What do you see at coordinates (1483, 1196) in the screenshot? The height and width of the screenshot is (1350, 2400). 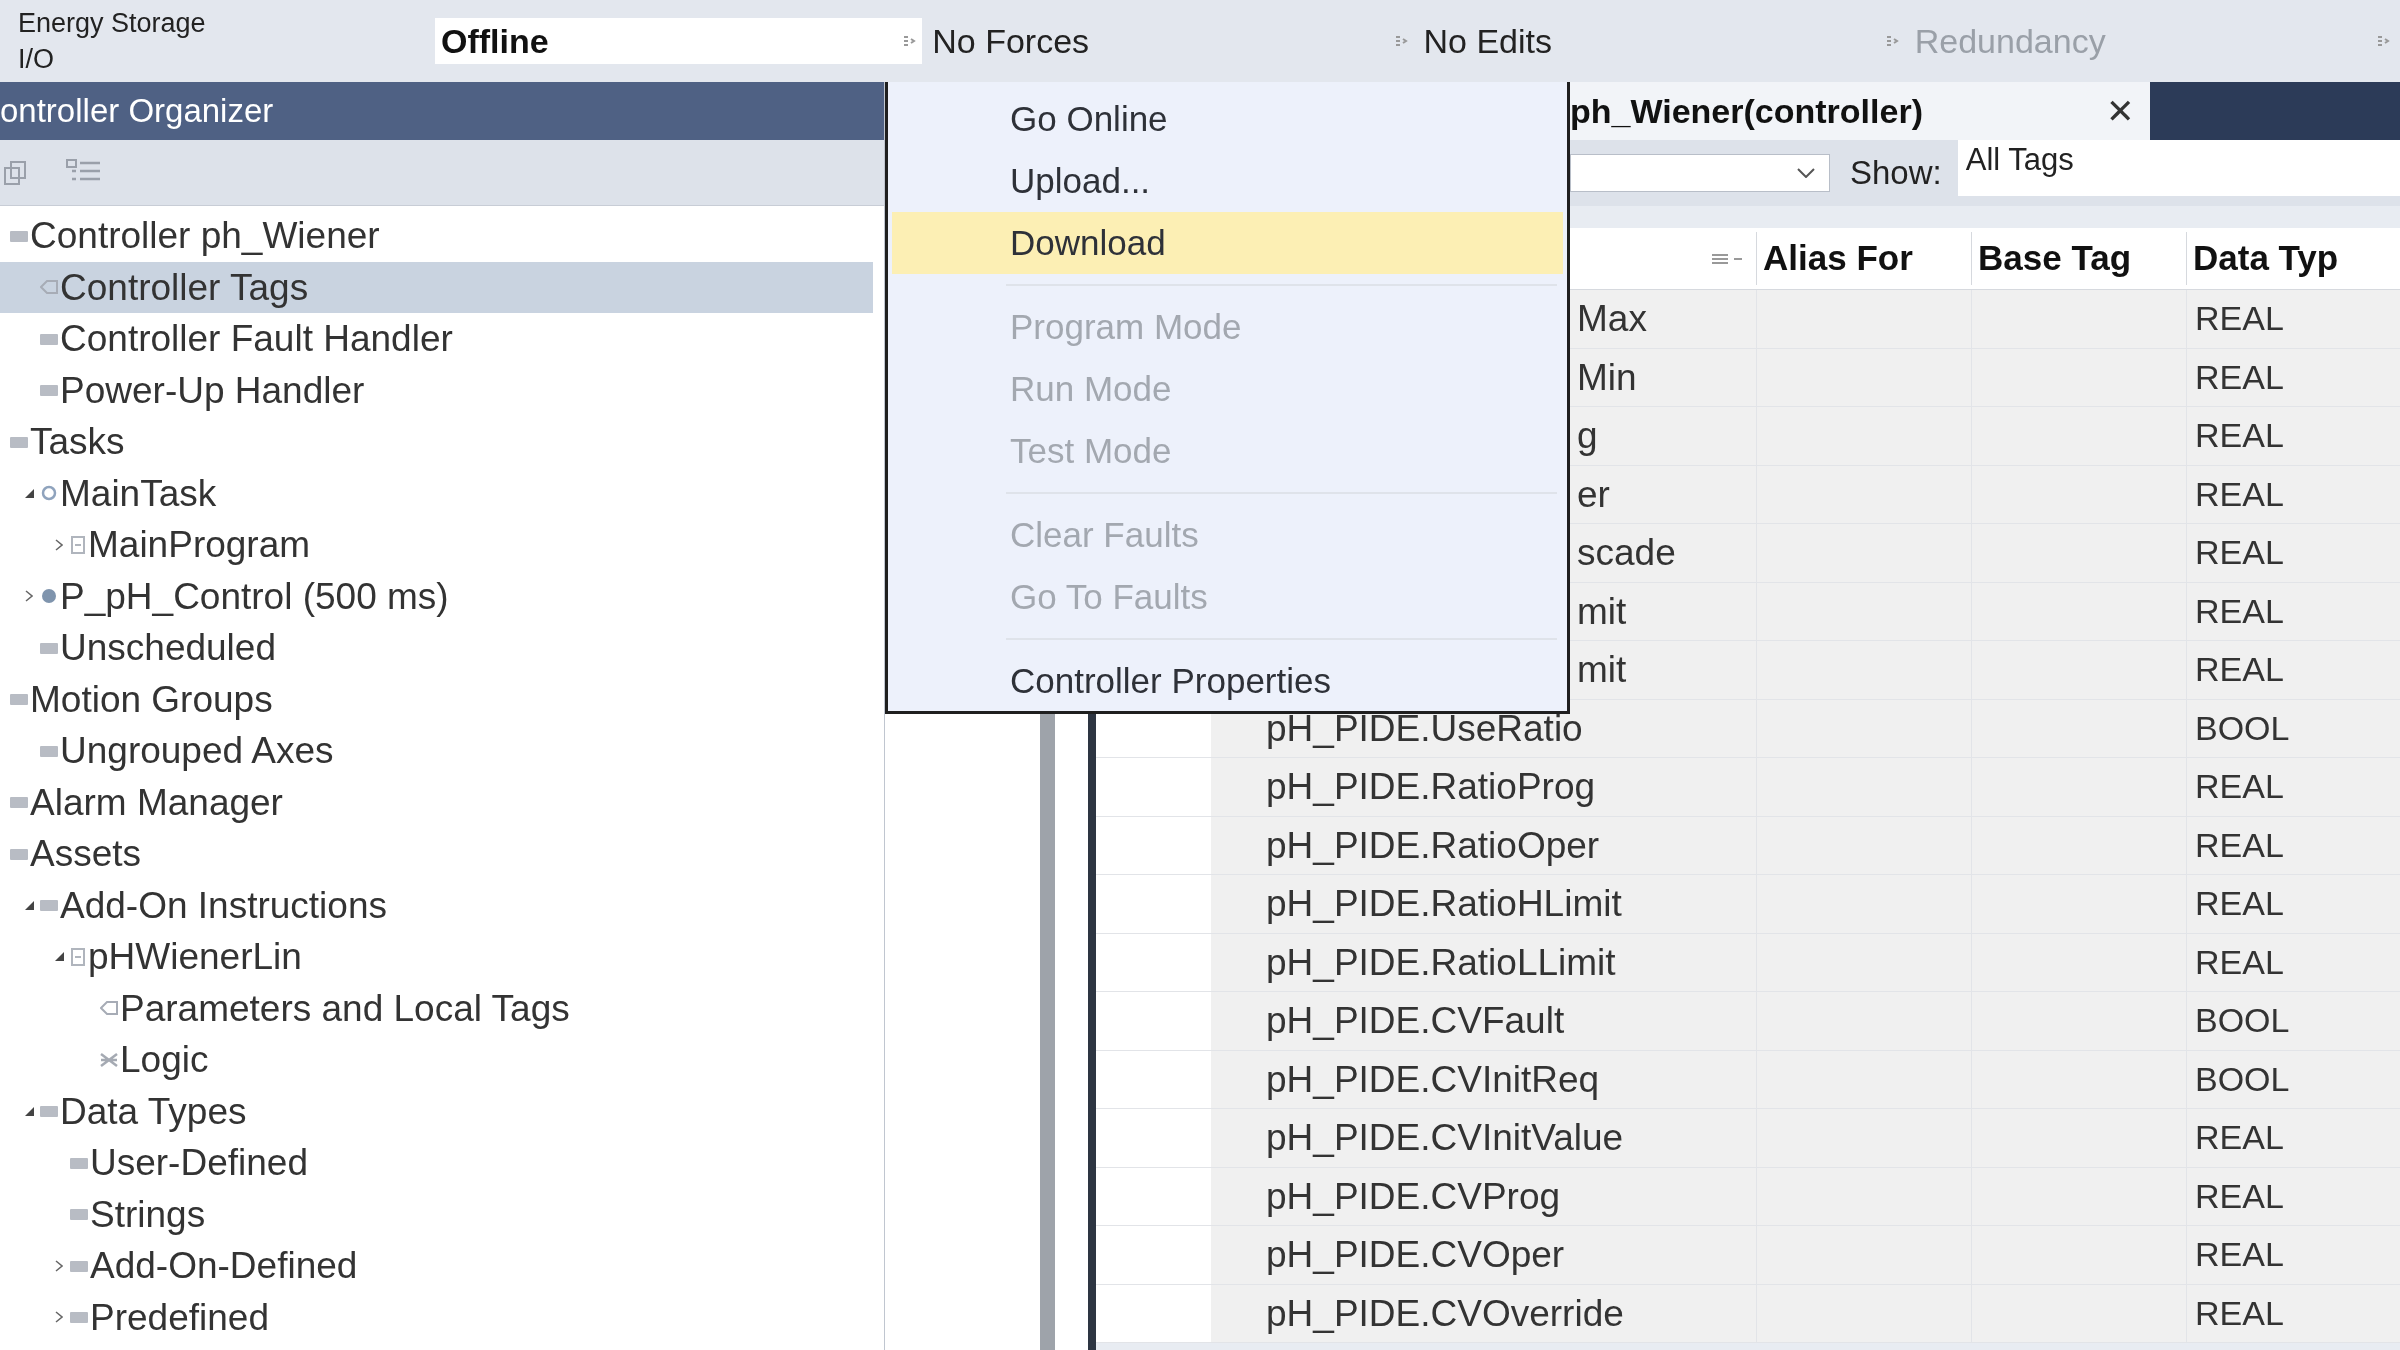 I see `tag-name-cell: pH_PIDE.CVProg` at bounding box center [1483, 1196].